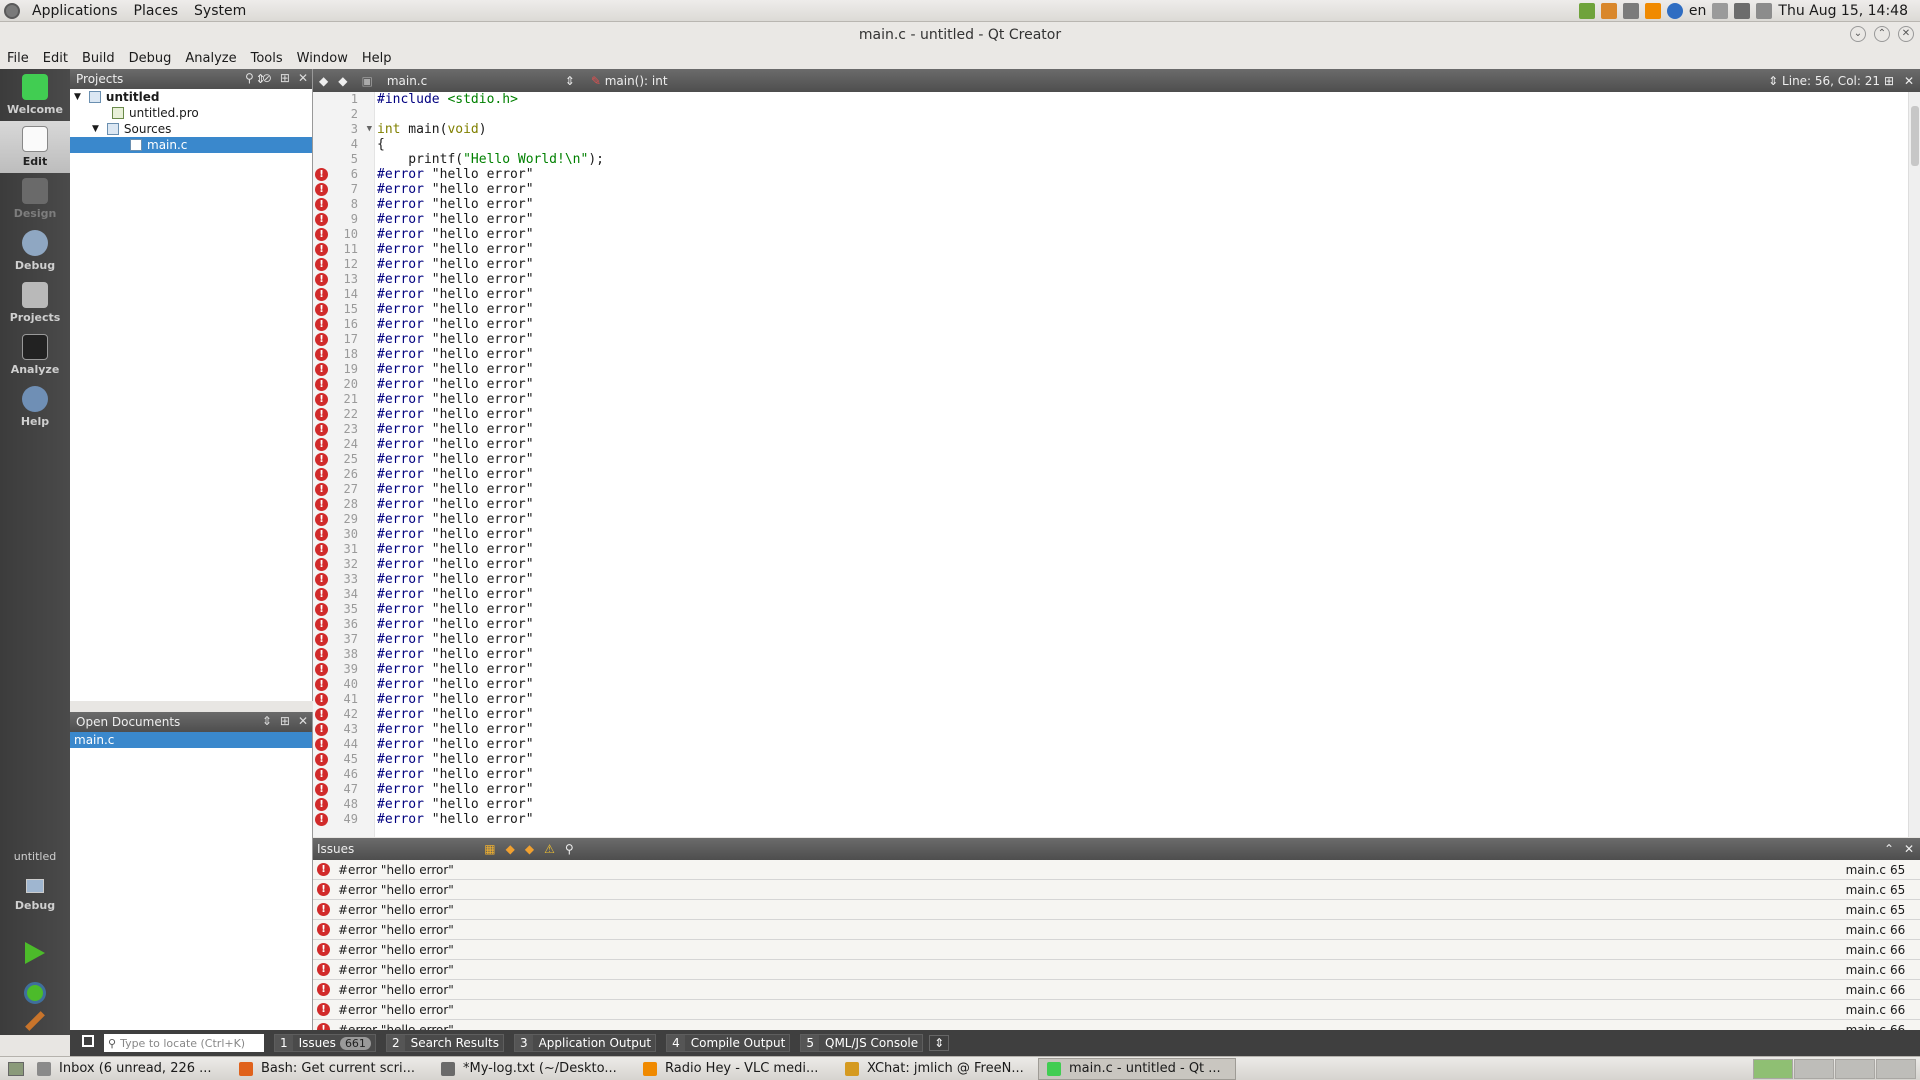  What do you see at coordinates (343, 114) in the screenshot?
I see `gutter-line: 2` at bounding box center [343, 114].